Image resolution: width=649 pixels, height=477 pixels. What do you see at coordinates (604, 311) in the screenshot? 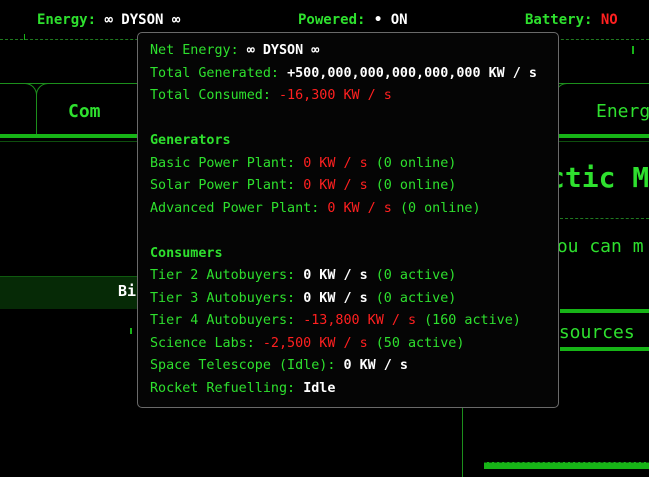
I see `resources-border-top` at bounding box center [604, 311].